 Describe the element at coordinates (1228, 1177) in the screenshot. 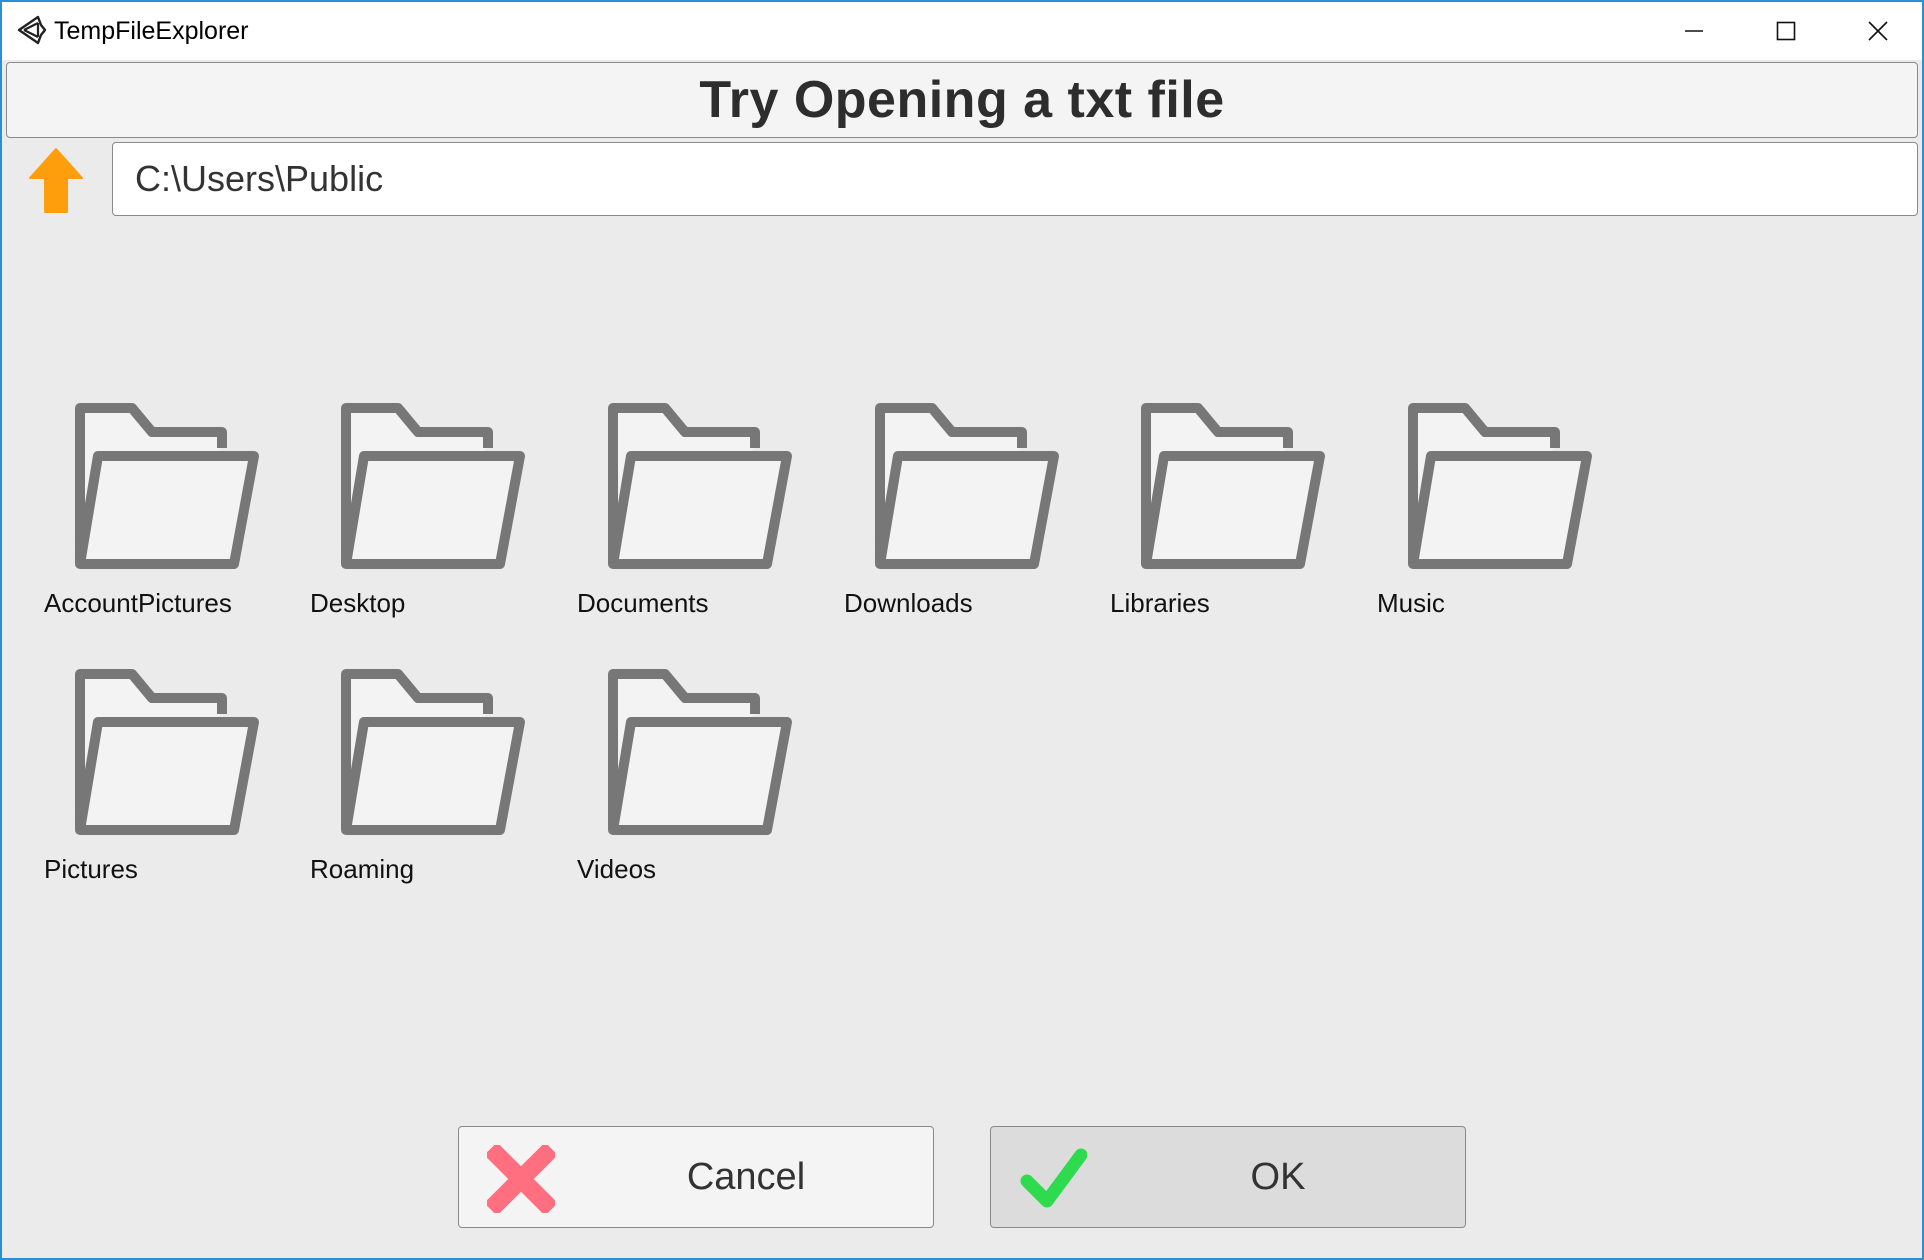

I see `ok-button: OK` at that location.